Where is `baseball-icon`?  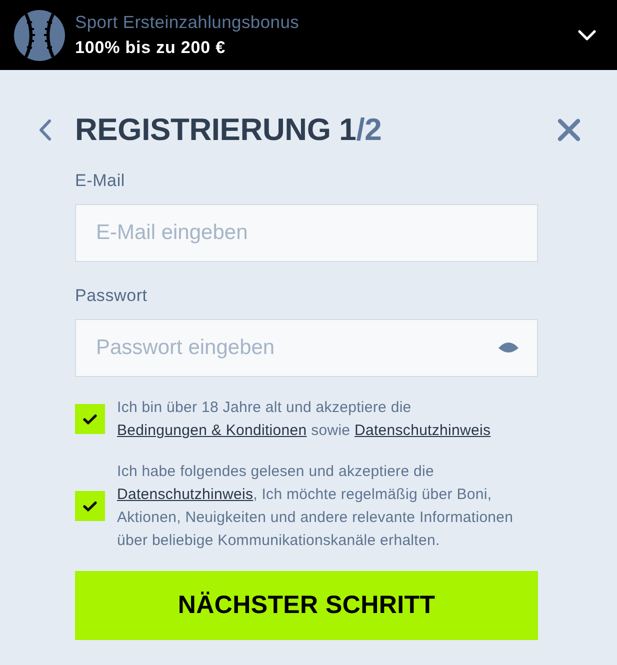 baseball-icon is located at coordinates (39, 35).